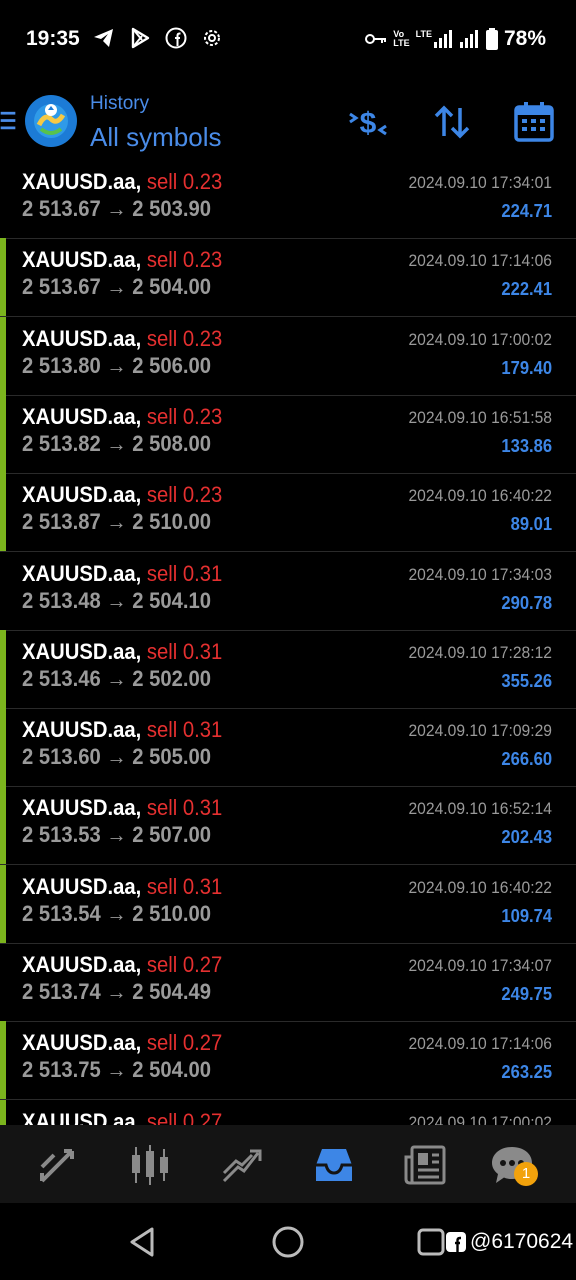  Describe the element at coordinates (143, 1242) in the screenshot. I see `back-icon` at that location.